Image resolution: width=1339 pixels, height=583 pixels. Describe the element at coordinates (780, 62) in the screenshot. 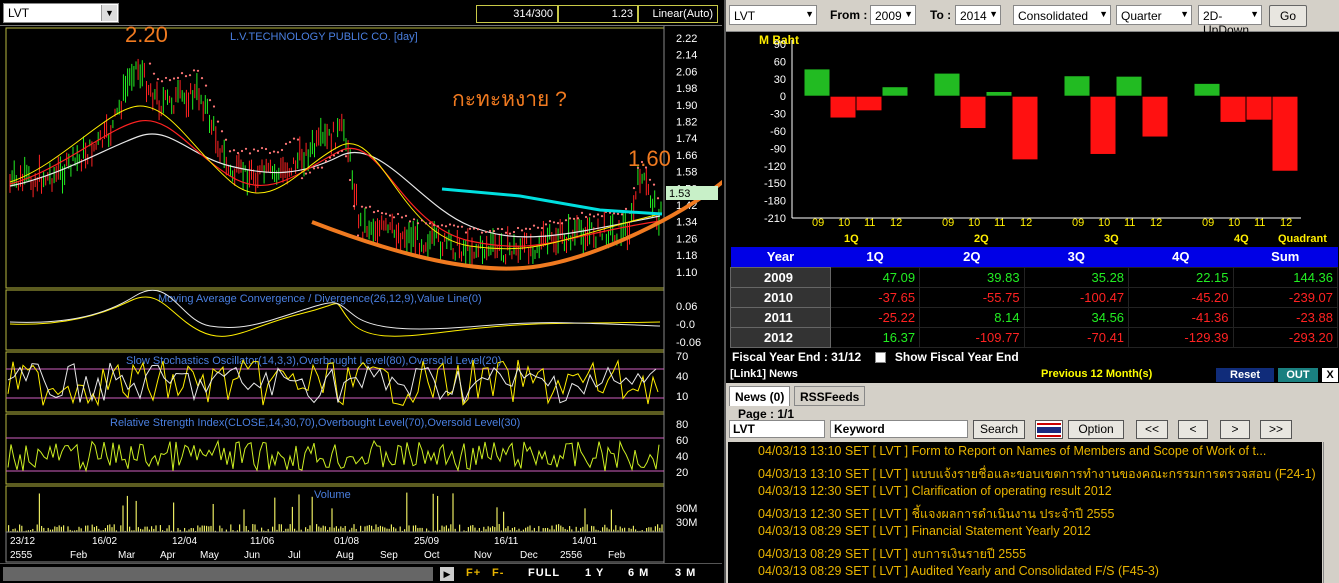

I see `earnings-tick-label: 60` at that location.